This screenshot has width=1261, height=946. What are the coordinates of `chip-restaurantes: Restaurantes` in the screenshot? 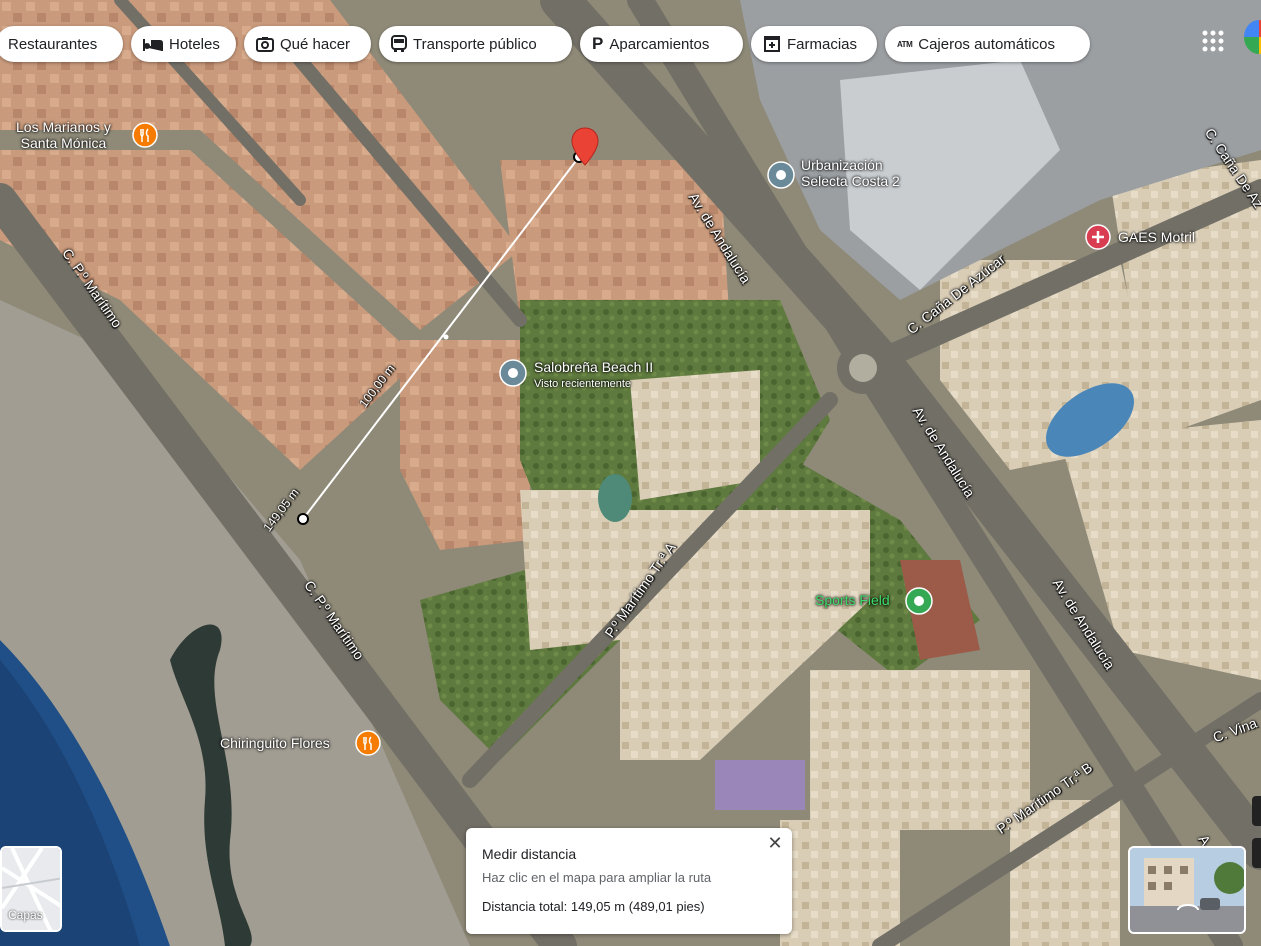 It's located at (61, 44).